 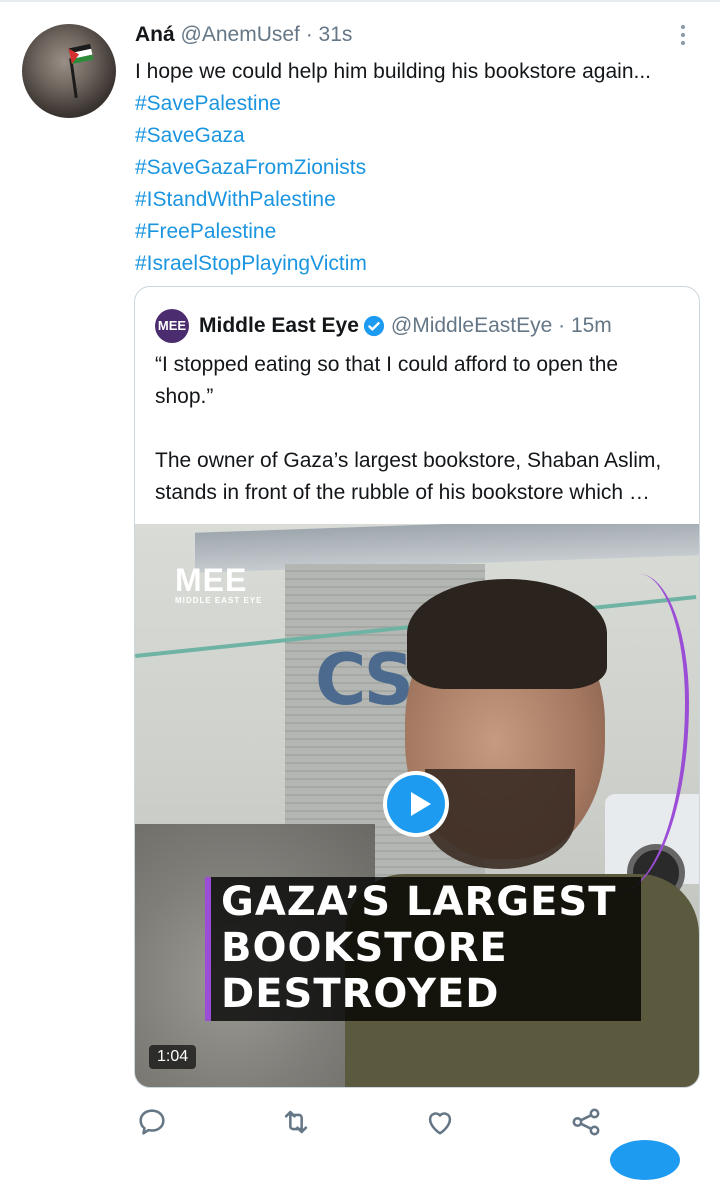 I want to click on compose-button, so click(x=645, y=1160).